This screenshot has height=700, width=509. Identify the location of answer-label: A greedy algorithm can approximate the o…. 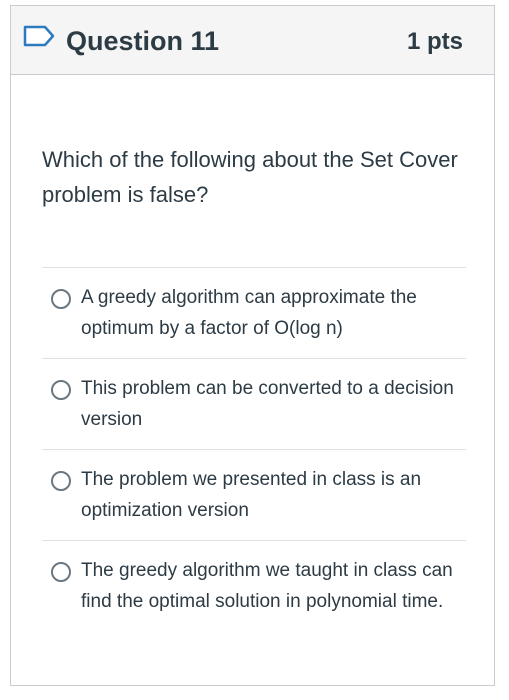
(273, 313).